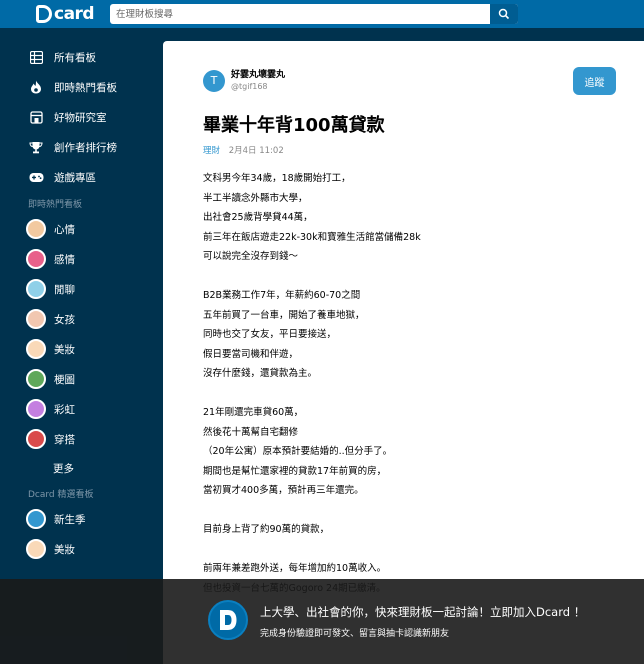 The height and width of the screenshot is (664, 644). Describe the element at coordinates (255, 198) in the screenshot. I see `post-body-line: 半工半讀念外縣市大學，` at that location.